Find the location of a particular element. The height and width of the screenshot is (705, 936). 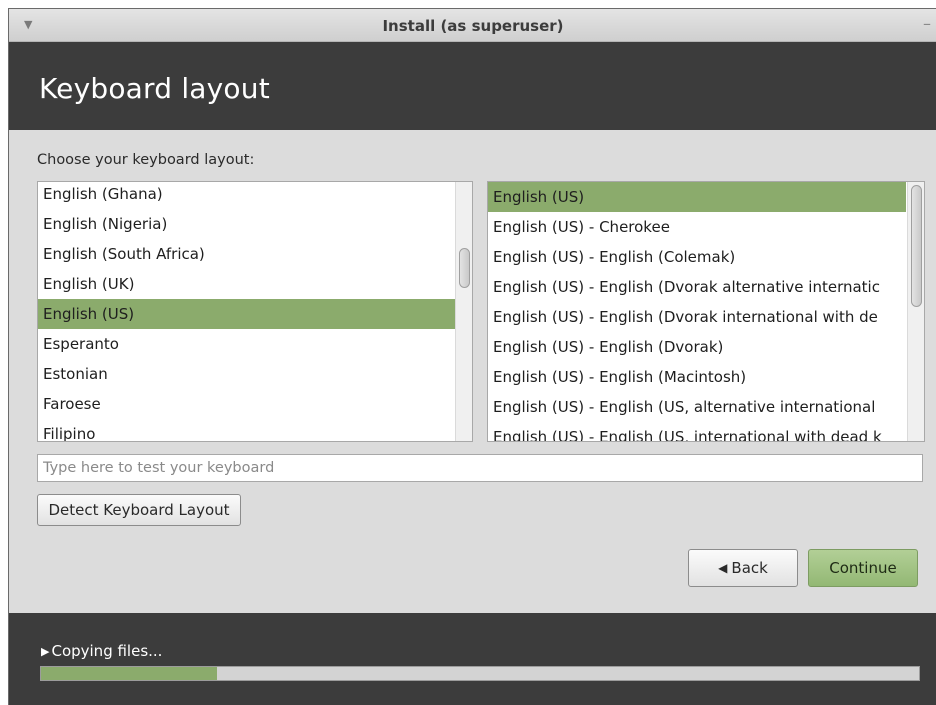

keyboard-test-input is located at coordinates (480, 468).